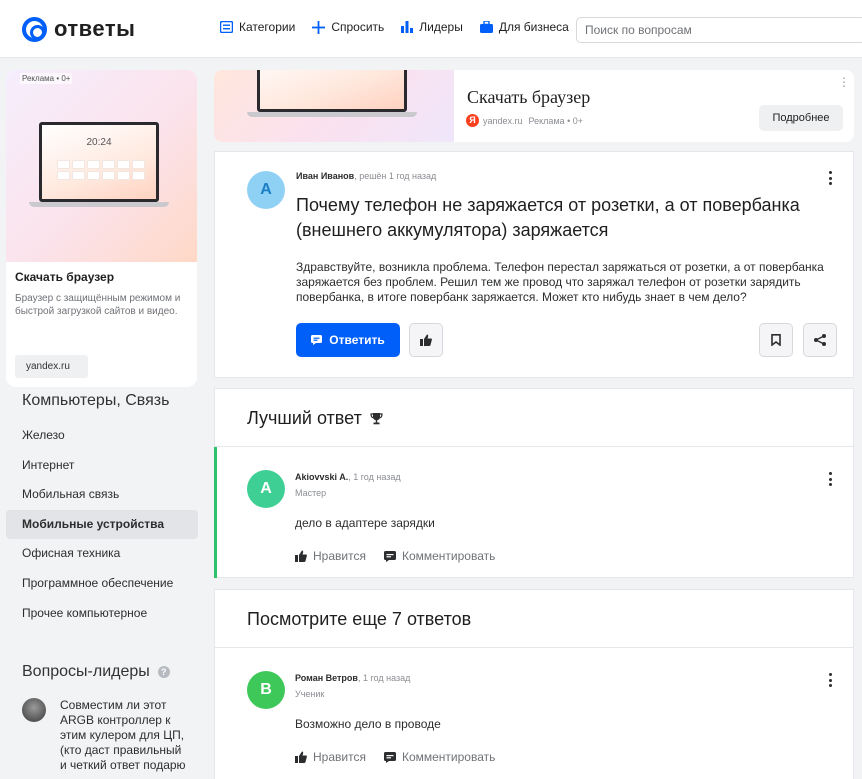  Describe the element at coordinates (34, 29) in the screenshot. I see `logo-mark-icon` at that location.